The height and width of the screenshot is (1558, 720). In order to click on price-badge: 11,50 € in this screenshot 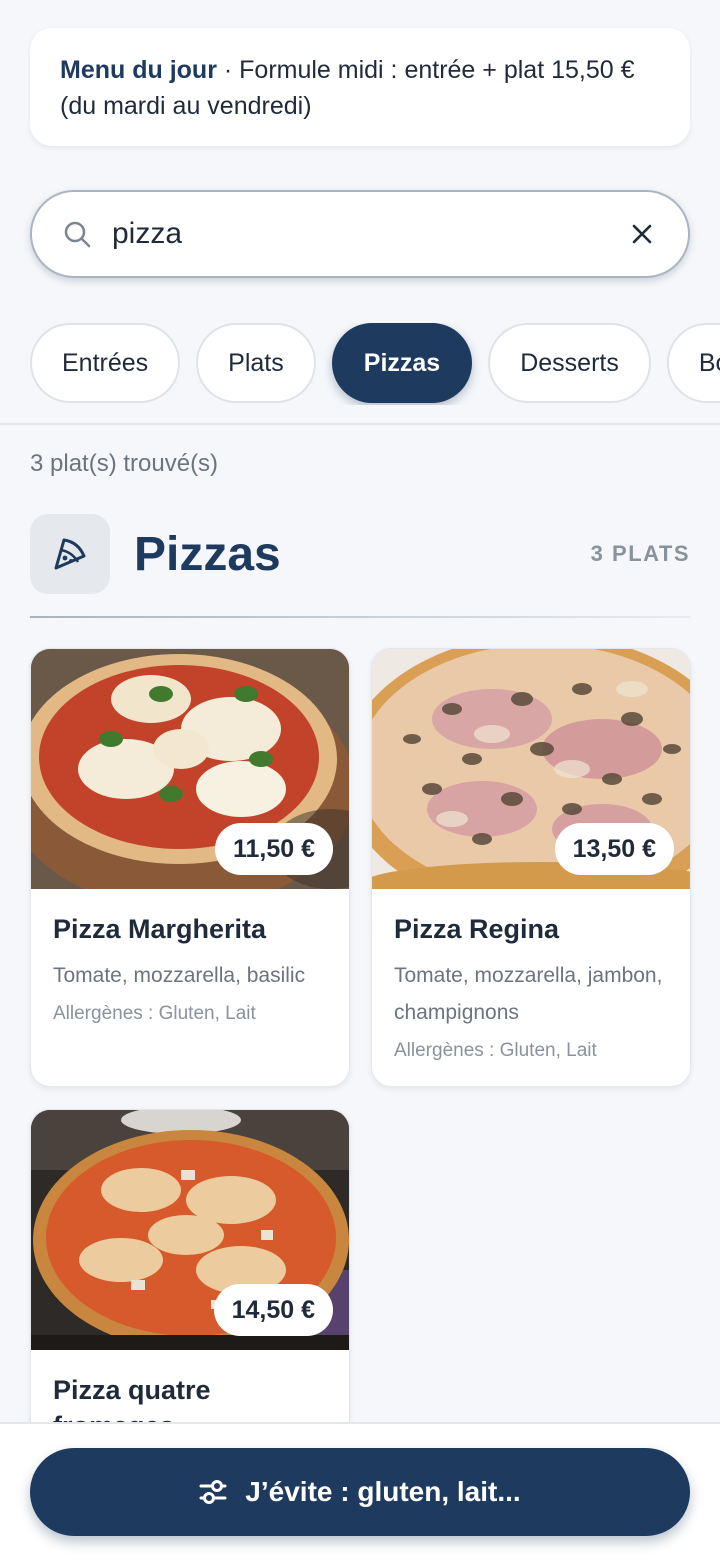, I will do `click(273, 849)`.